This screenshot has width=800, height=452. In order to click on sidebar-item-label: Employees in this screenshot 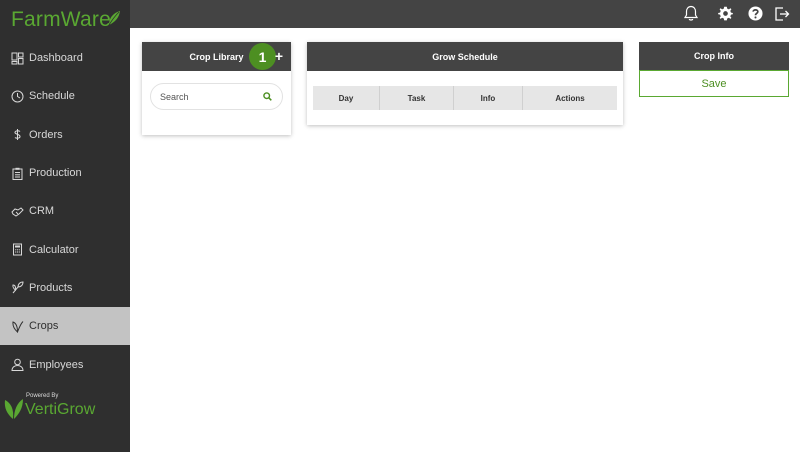, I will do `click(56, 364)`.